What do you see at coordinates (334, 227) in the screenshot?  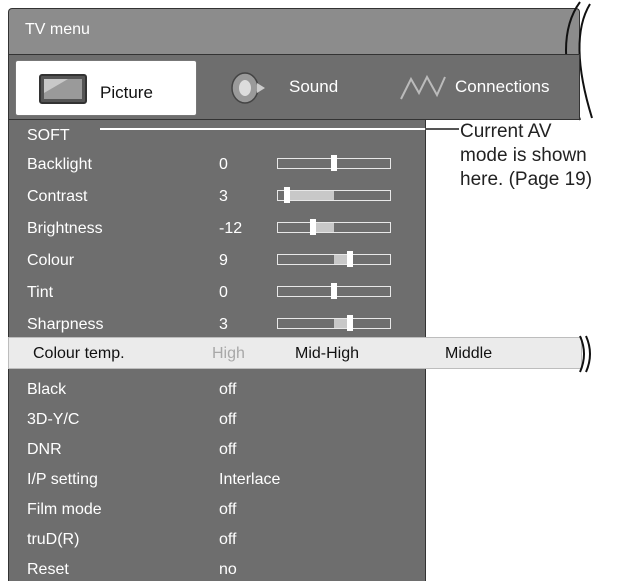 I see `brightness-slider` at bounding box center [334, 227].